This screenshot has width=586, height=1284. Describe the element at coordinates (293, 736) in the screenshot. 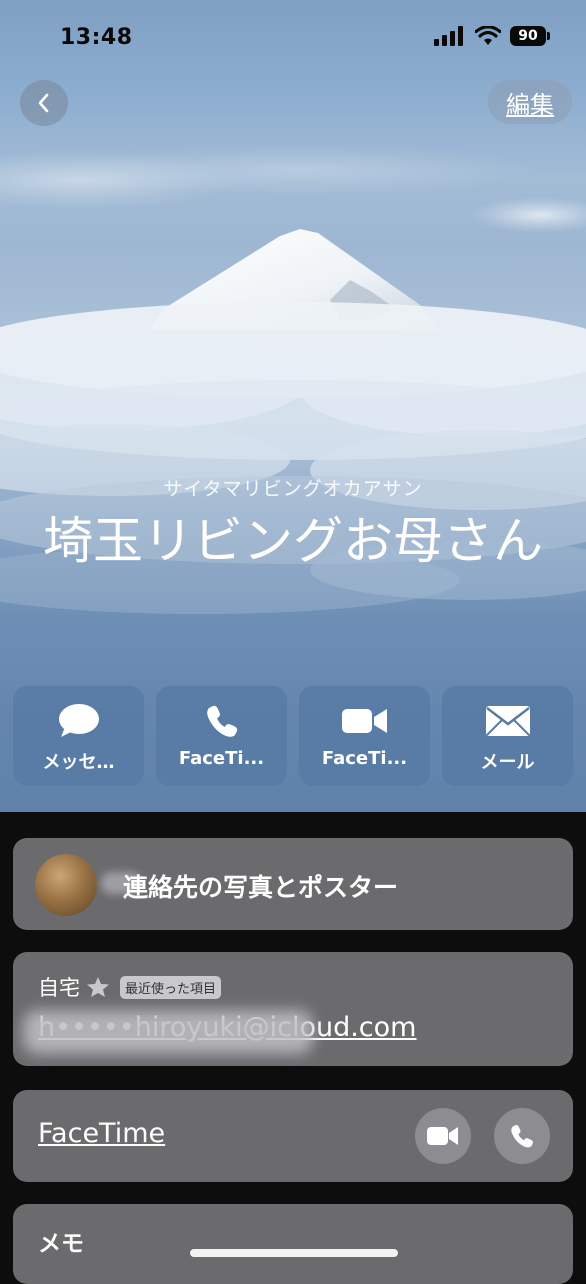

I see `quick-actions: メッセ… FaceTi... FaceTi... メール` at that location.